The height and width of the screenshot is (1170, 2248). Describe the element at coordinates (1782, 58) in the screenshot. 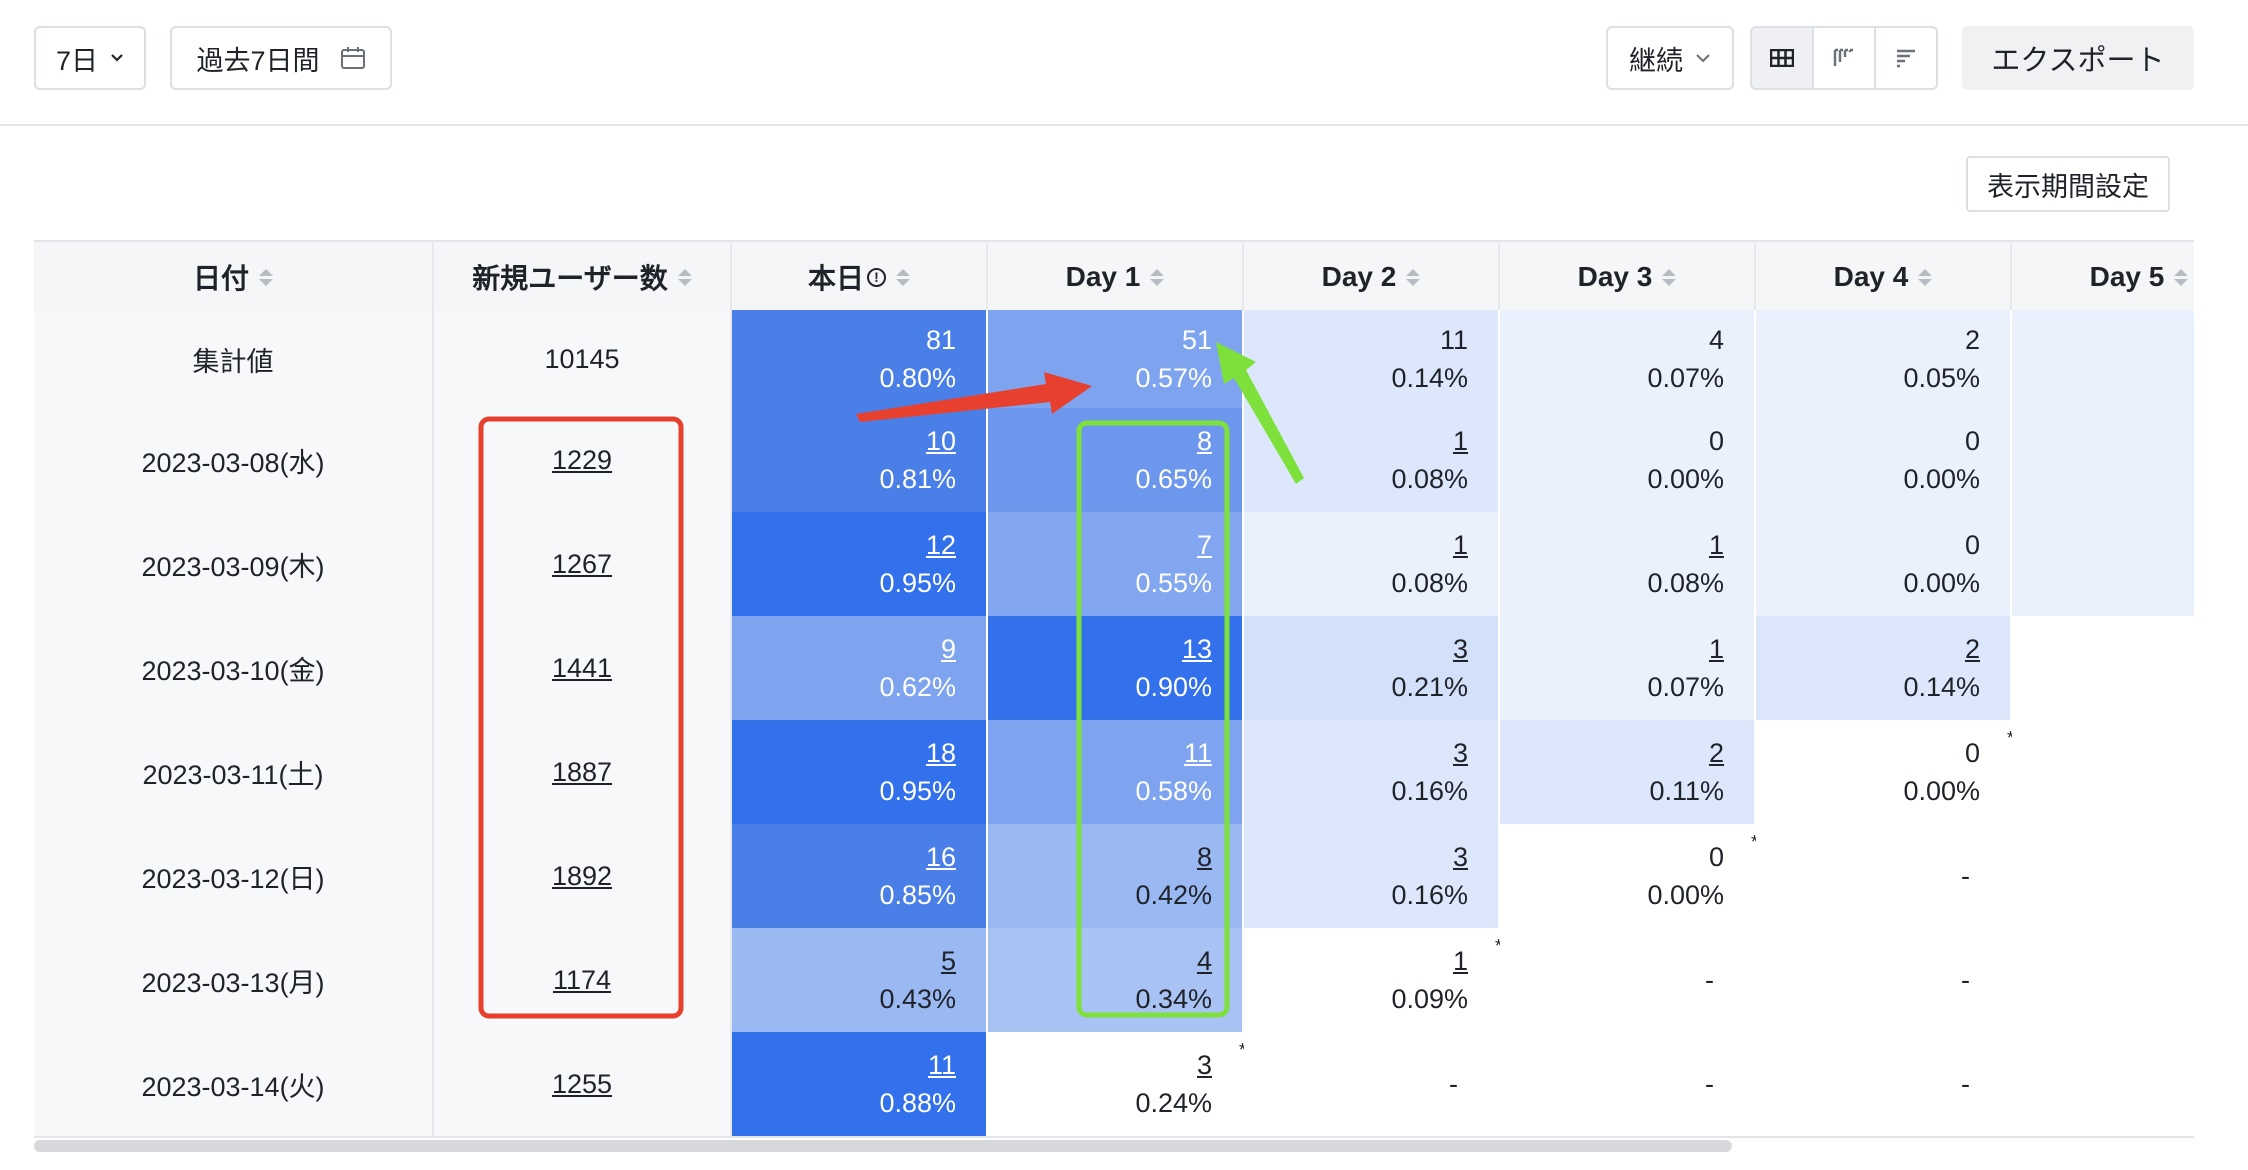

I see `table-view-button` at that location.